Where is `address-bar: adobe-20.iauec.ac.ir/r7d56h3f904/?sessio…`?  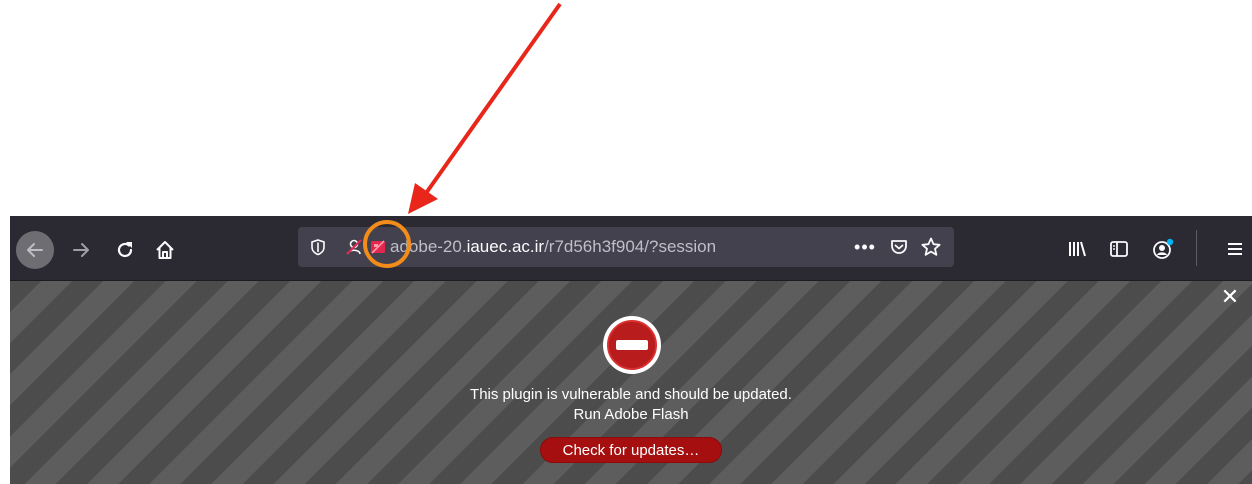 address-bar: adobe-20.iauec.ac.ir/r7d56h3f904/?sessio… is located at coordinates (626, 247).